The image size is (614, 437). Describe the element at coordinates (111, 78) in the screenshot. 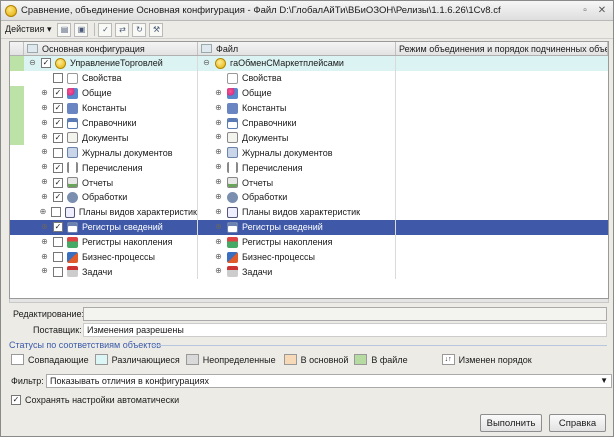

I see `main-config-cell: Свойства` at that location.